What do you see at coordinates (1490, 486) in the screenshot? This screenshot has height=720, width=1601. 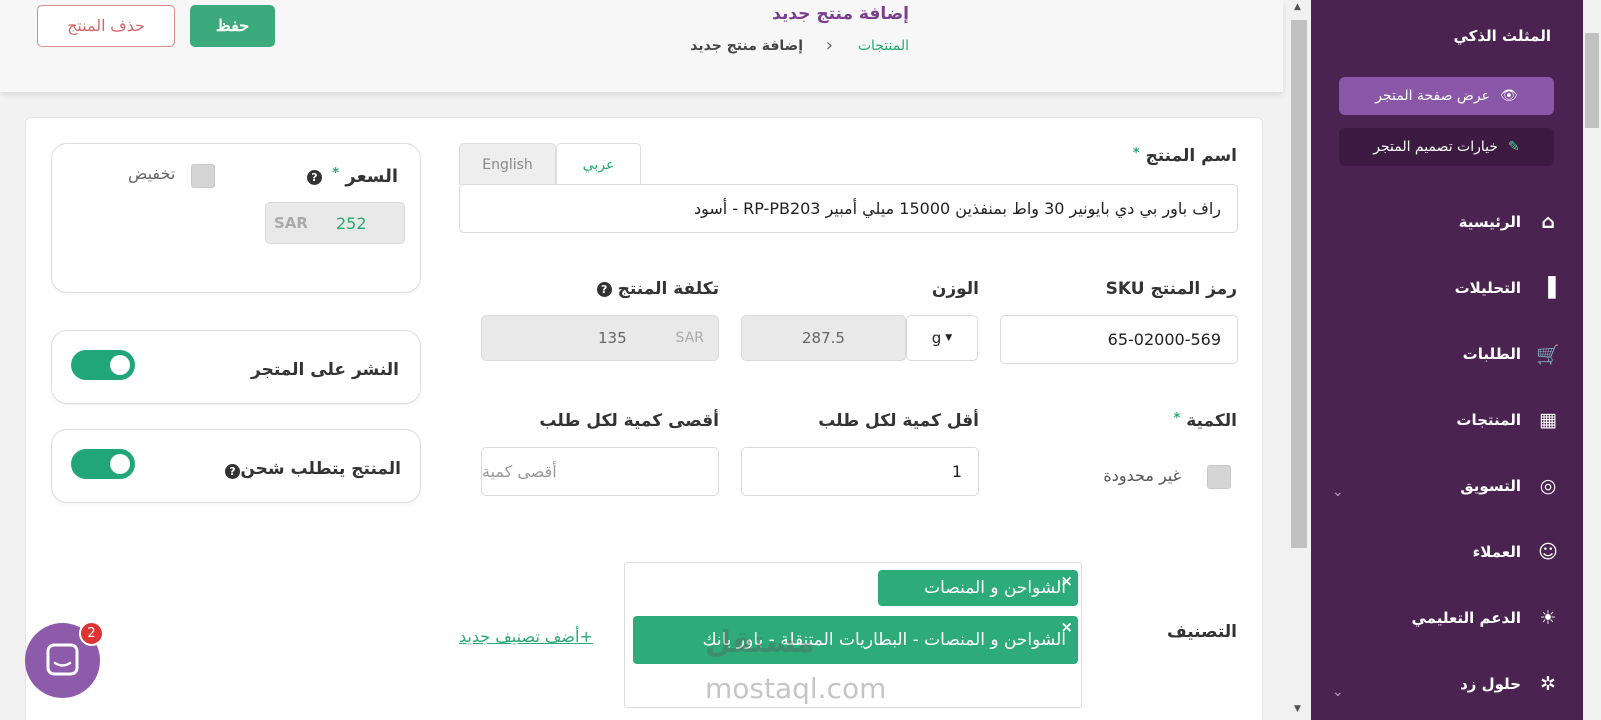 I see `sidebar-item-label: التسويق` at bounding box center [1490, 486].